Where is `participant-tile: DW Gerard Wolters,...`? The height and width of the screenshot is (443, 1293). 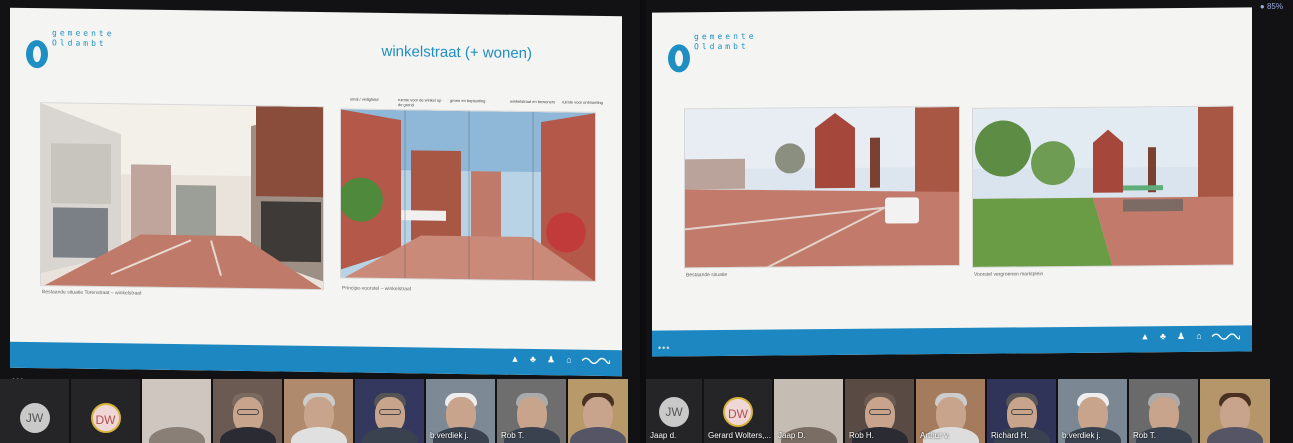 participant-tile: DW Gerard Wolters,... is located at coordinates (738, 411).